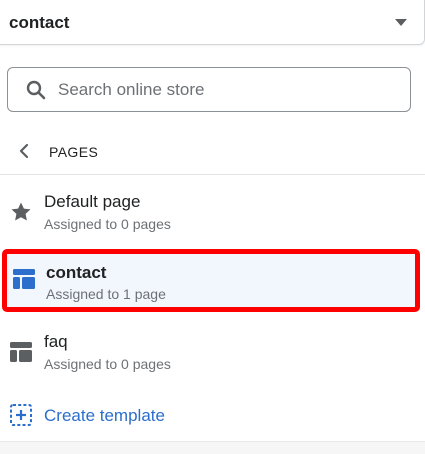 Image resolution: width=425 pixels, height=454 pixels. I want to click on template-title: contact, so click(76, 272).